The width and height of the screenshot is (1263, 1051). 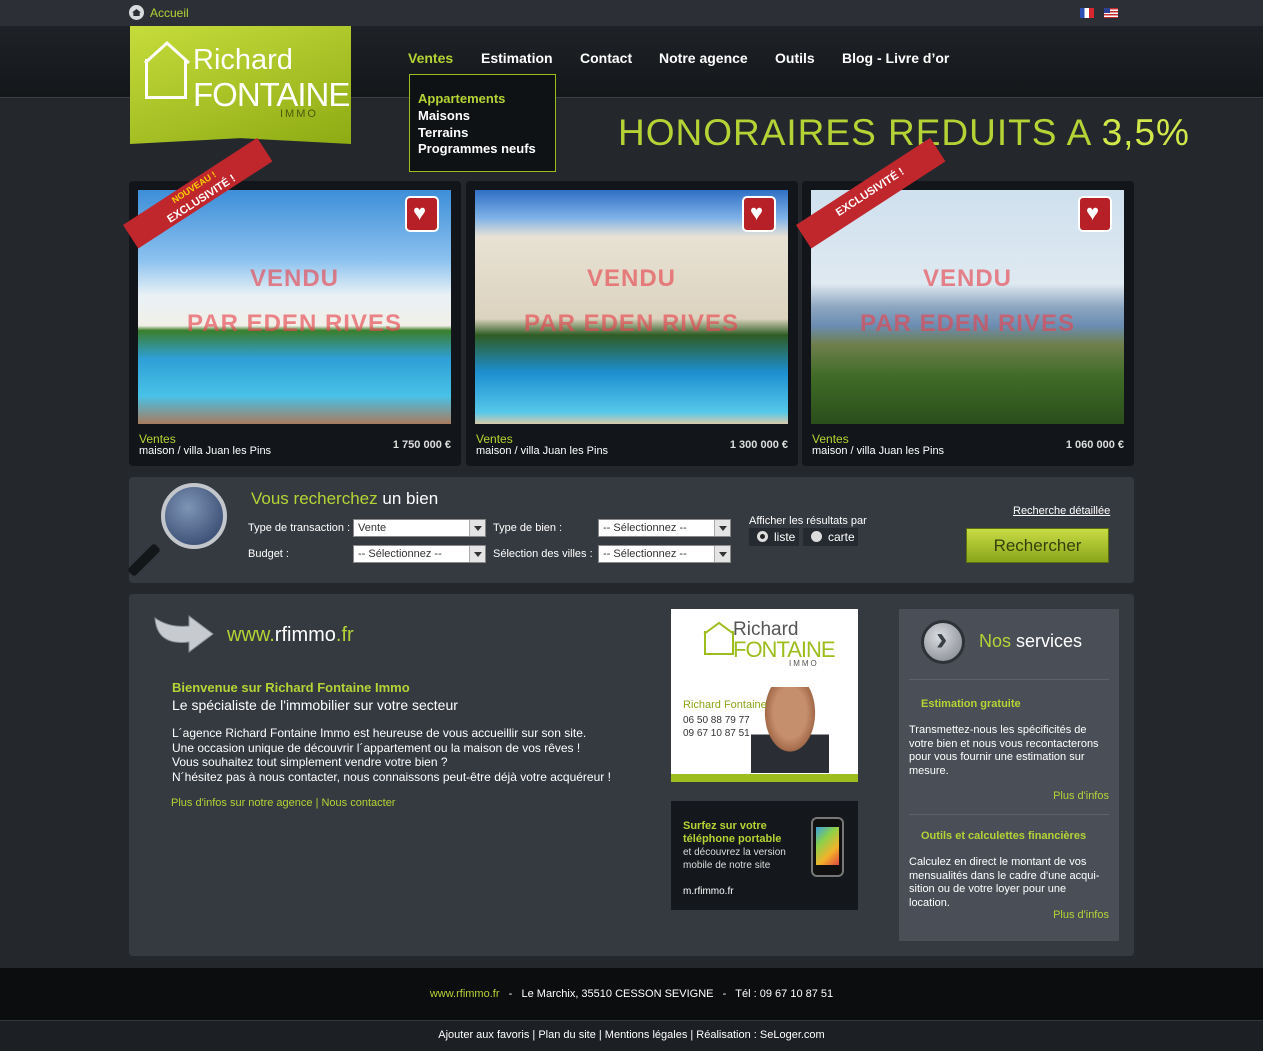 What do you see at coordinates (1087, 13) in the screenshot?
I see `french-flag-icon` at bounding box center [1087, 13].